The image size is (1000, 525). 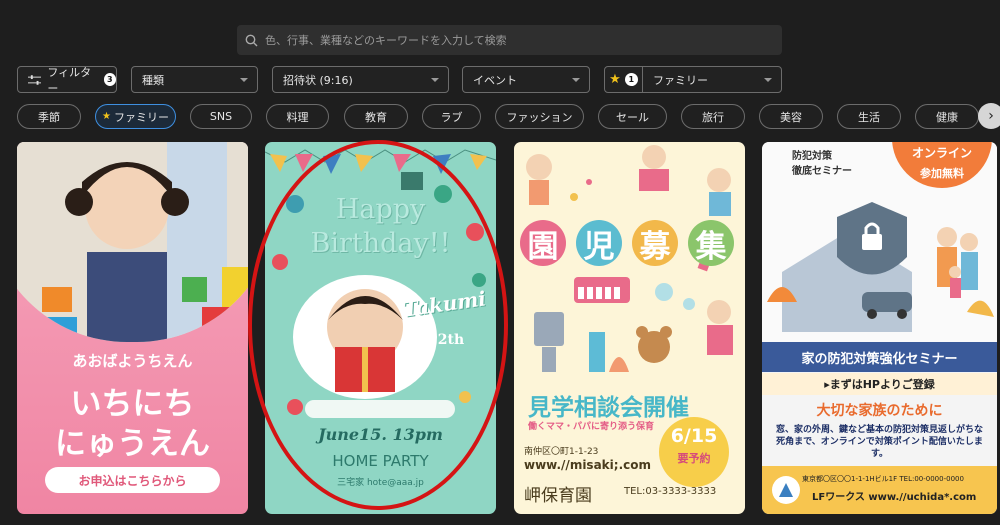 I want to click on headline-char-1: 園, so click(x=543, y=243).